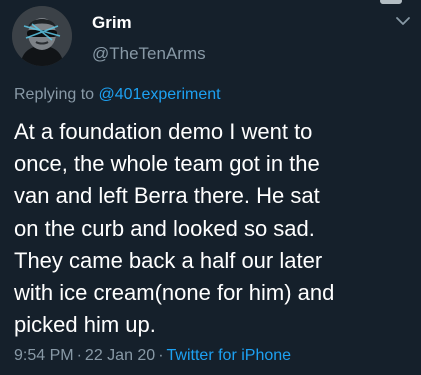 Image resolution: width=421 pixels, height=375 pixels. I want to click on reply-mention-link: @401experiment, so click(160, 94).